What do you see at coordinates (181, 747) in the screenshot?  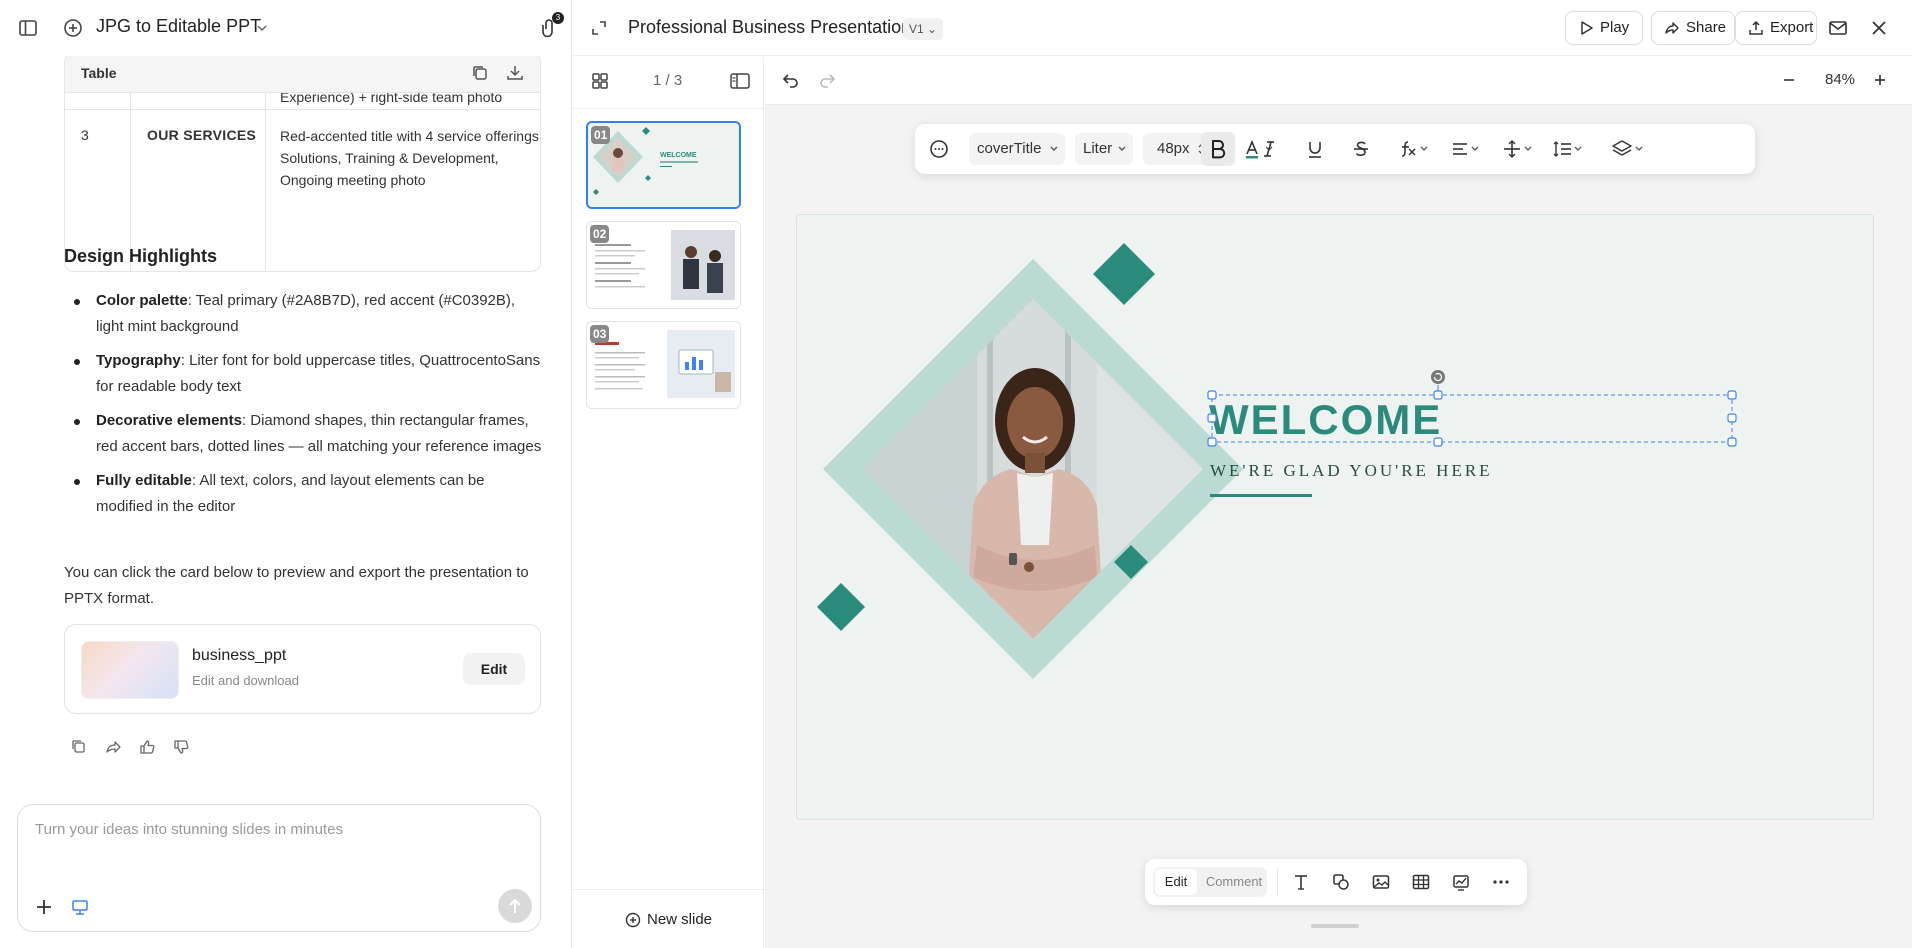 I see `thumbs-down-icon` at bounding box center [181, 747].